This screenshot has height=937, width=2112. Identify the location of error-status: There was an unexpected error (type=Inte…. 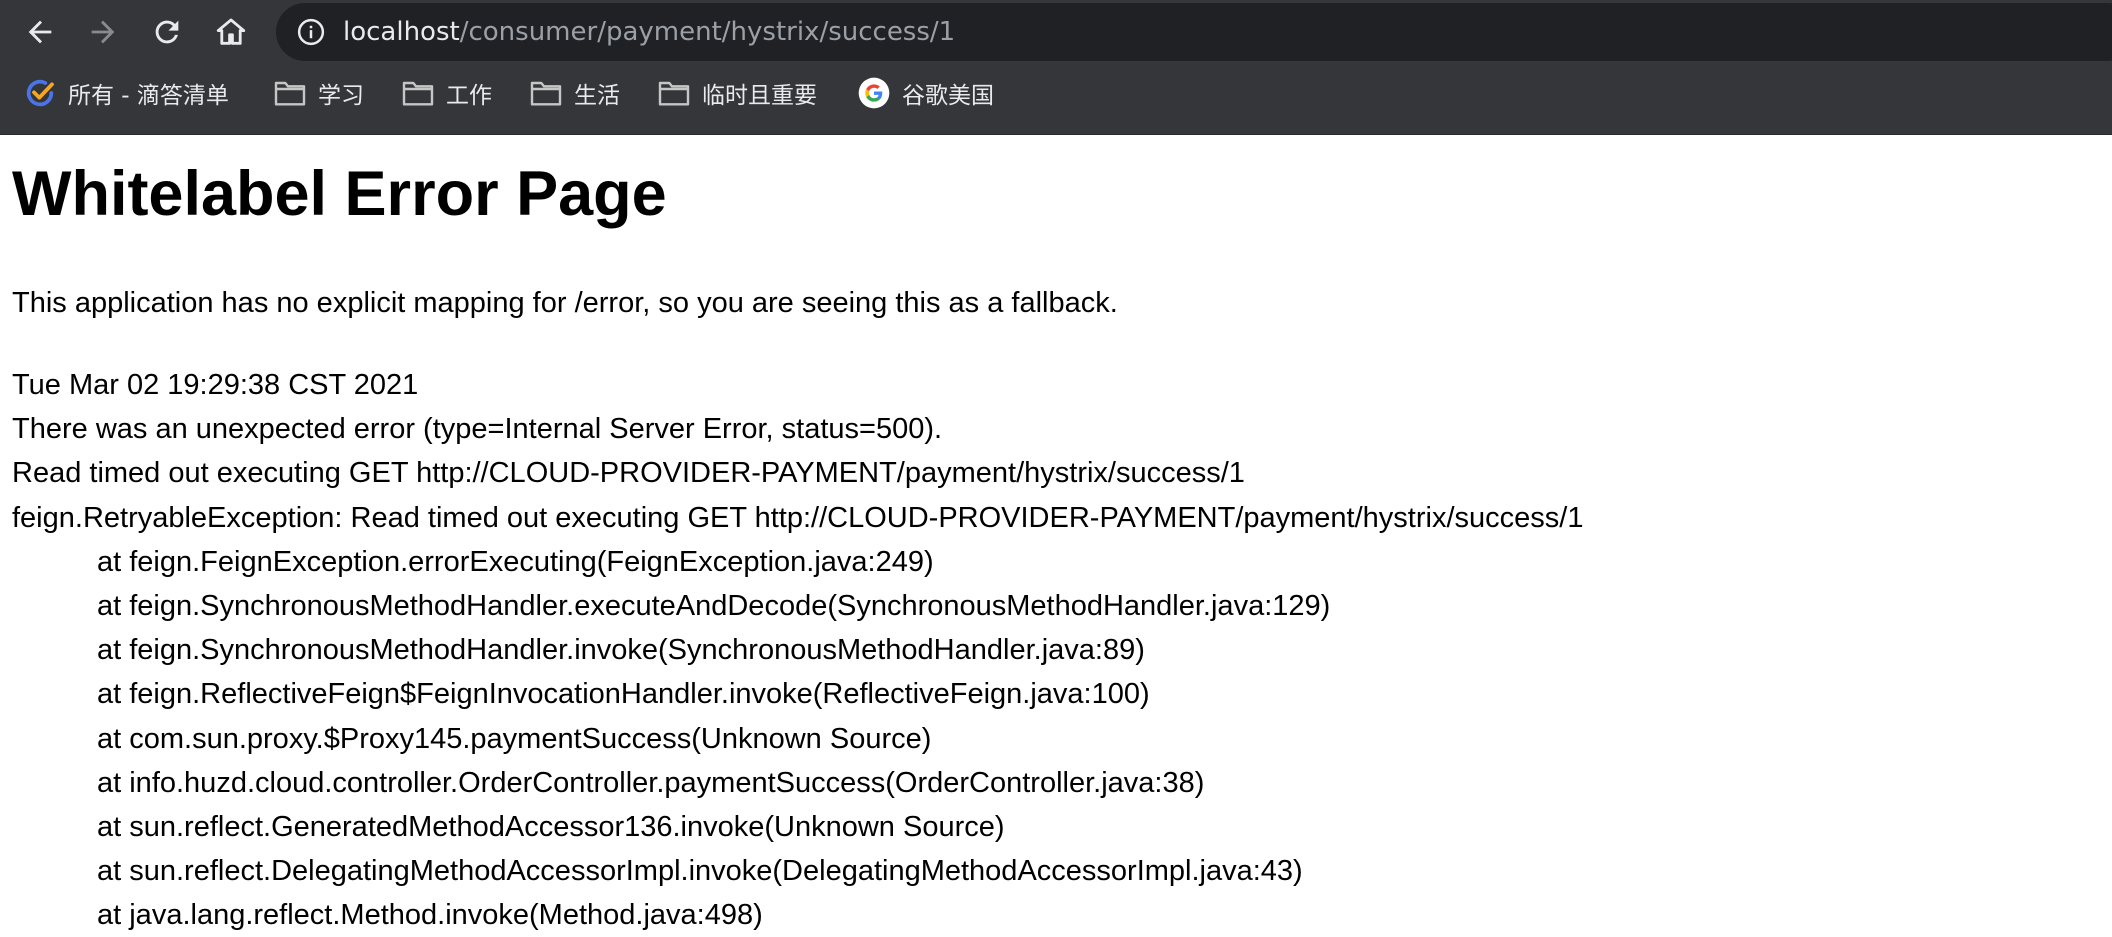
(477, 429).